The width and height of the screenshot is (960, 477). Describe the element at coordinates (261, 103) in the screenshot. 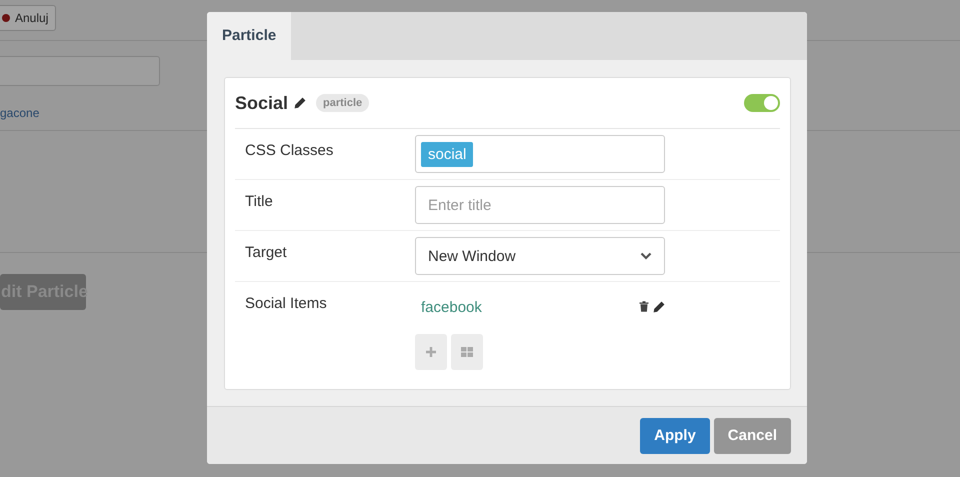

I see `particle-title: Social` at that location.